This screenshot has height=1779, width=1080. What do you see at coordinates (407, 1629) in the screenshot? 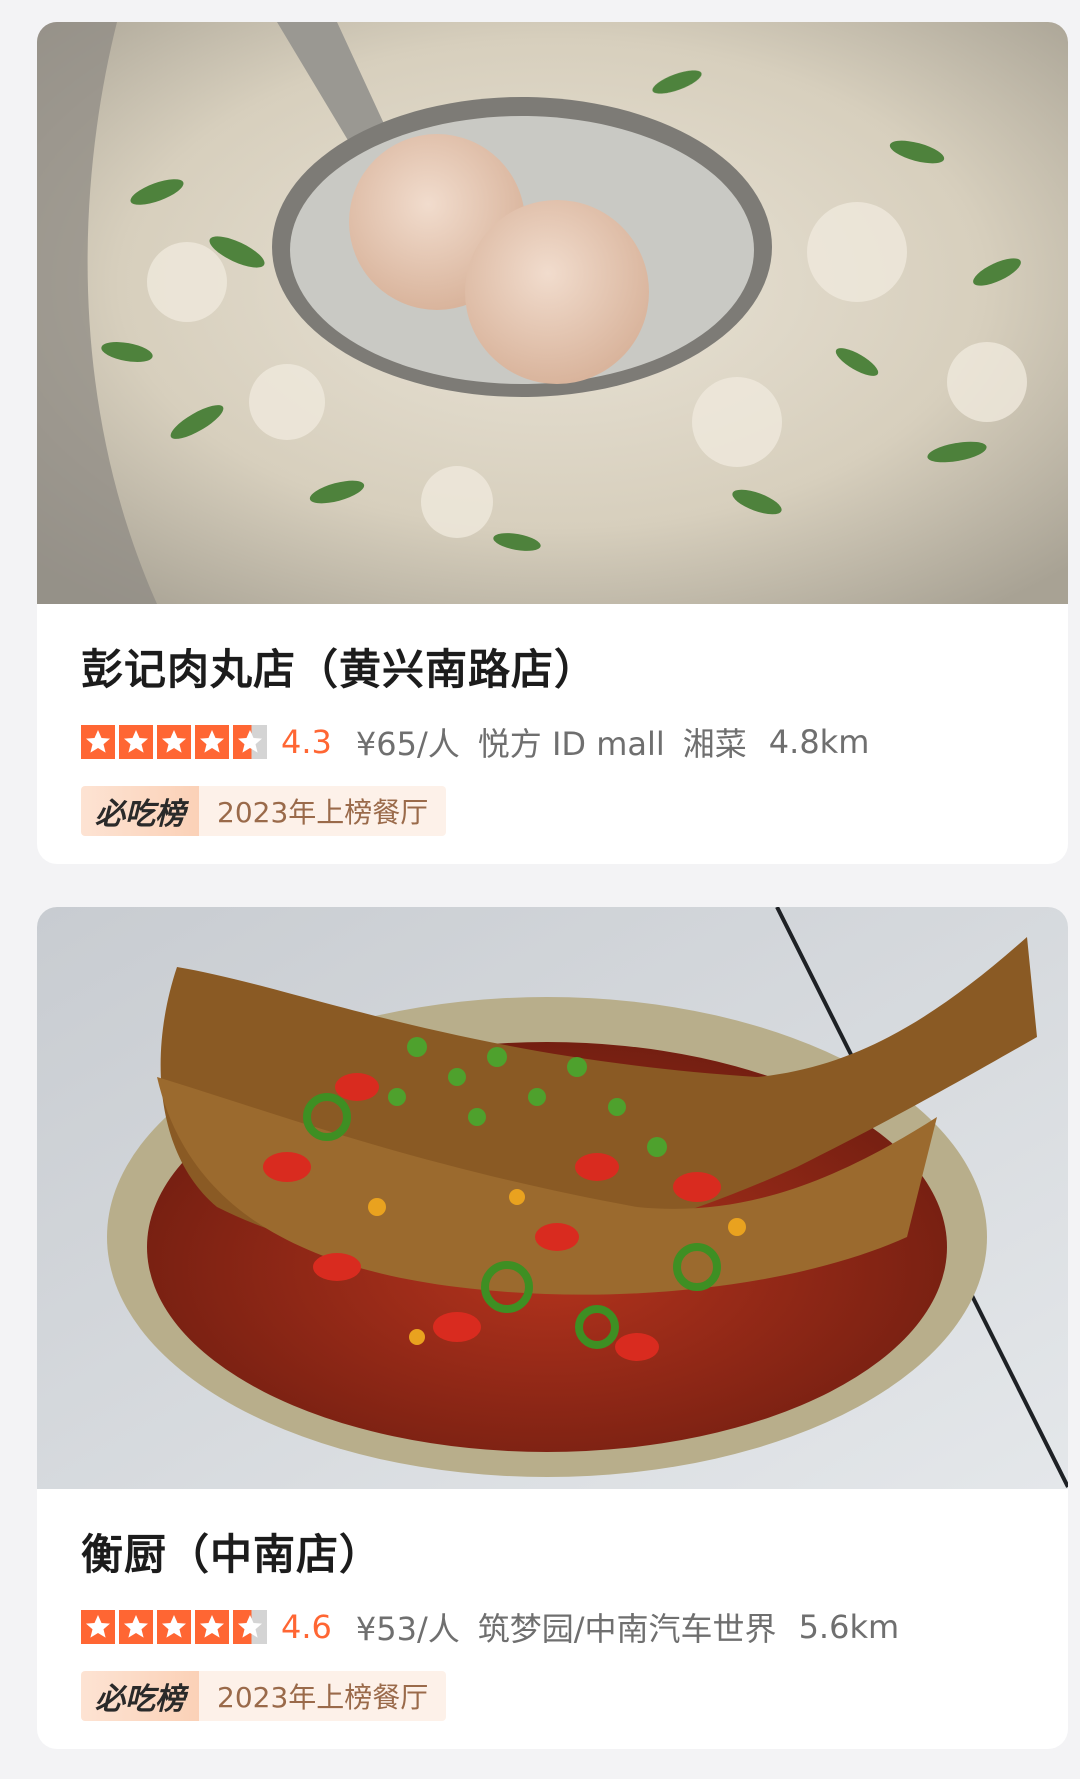
I see `price-per-person: ¥53/人` at bounding box center [407, 1629].